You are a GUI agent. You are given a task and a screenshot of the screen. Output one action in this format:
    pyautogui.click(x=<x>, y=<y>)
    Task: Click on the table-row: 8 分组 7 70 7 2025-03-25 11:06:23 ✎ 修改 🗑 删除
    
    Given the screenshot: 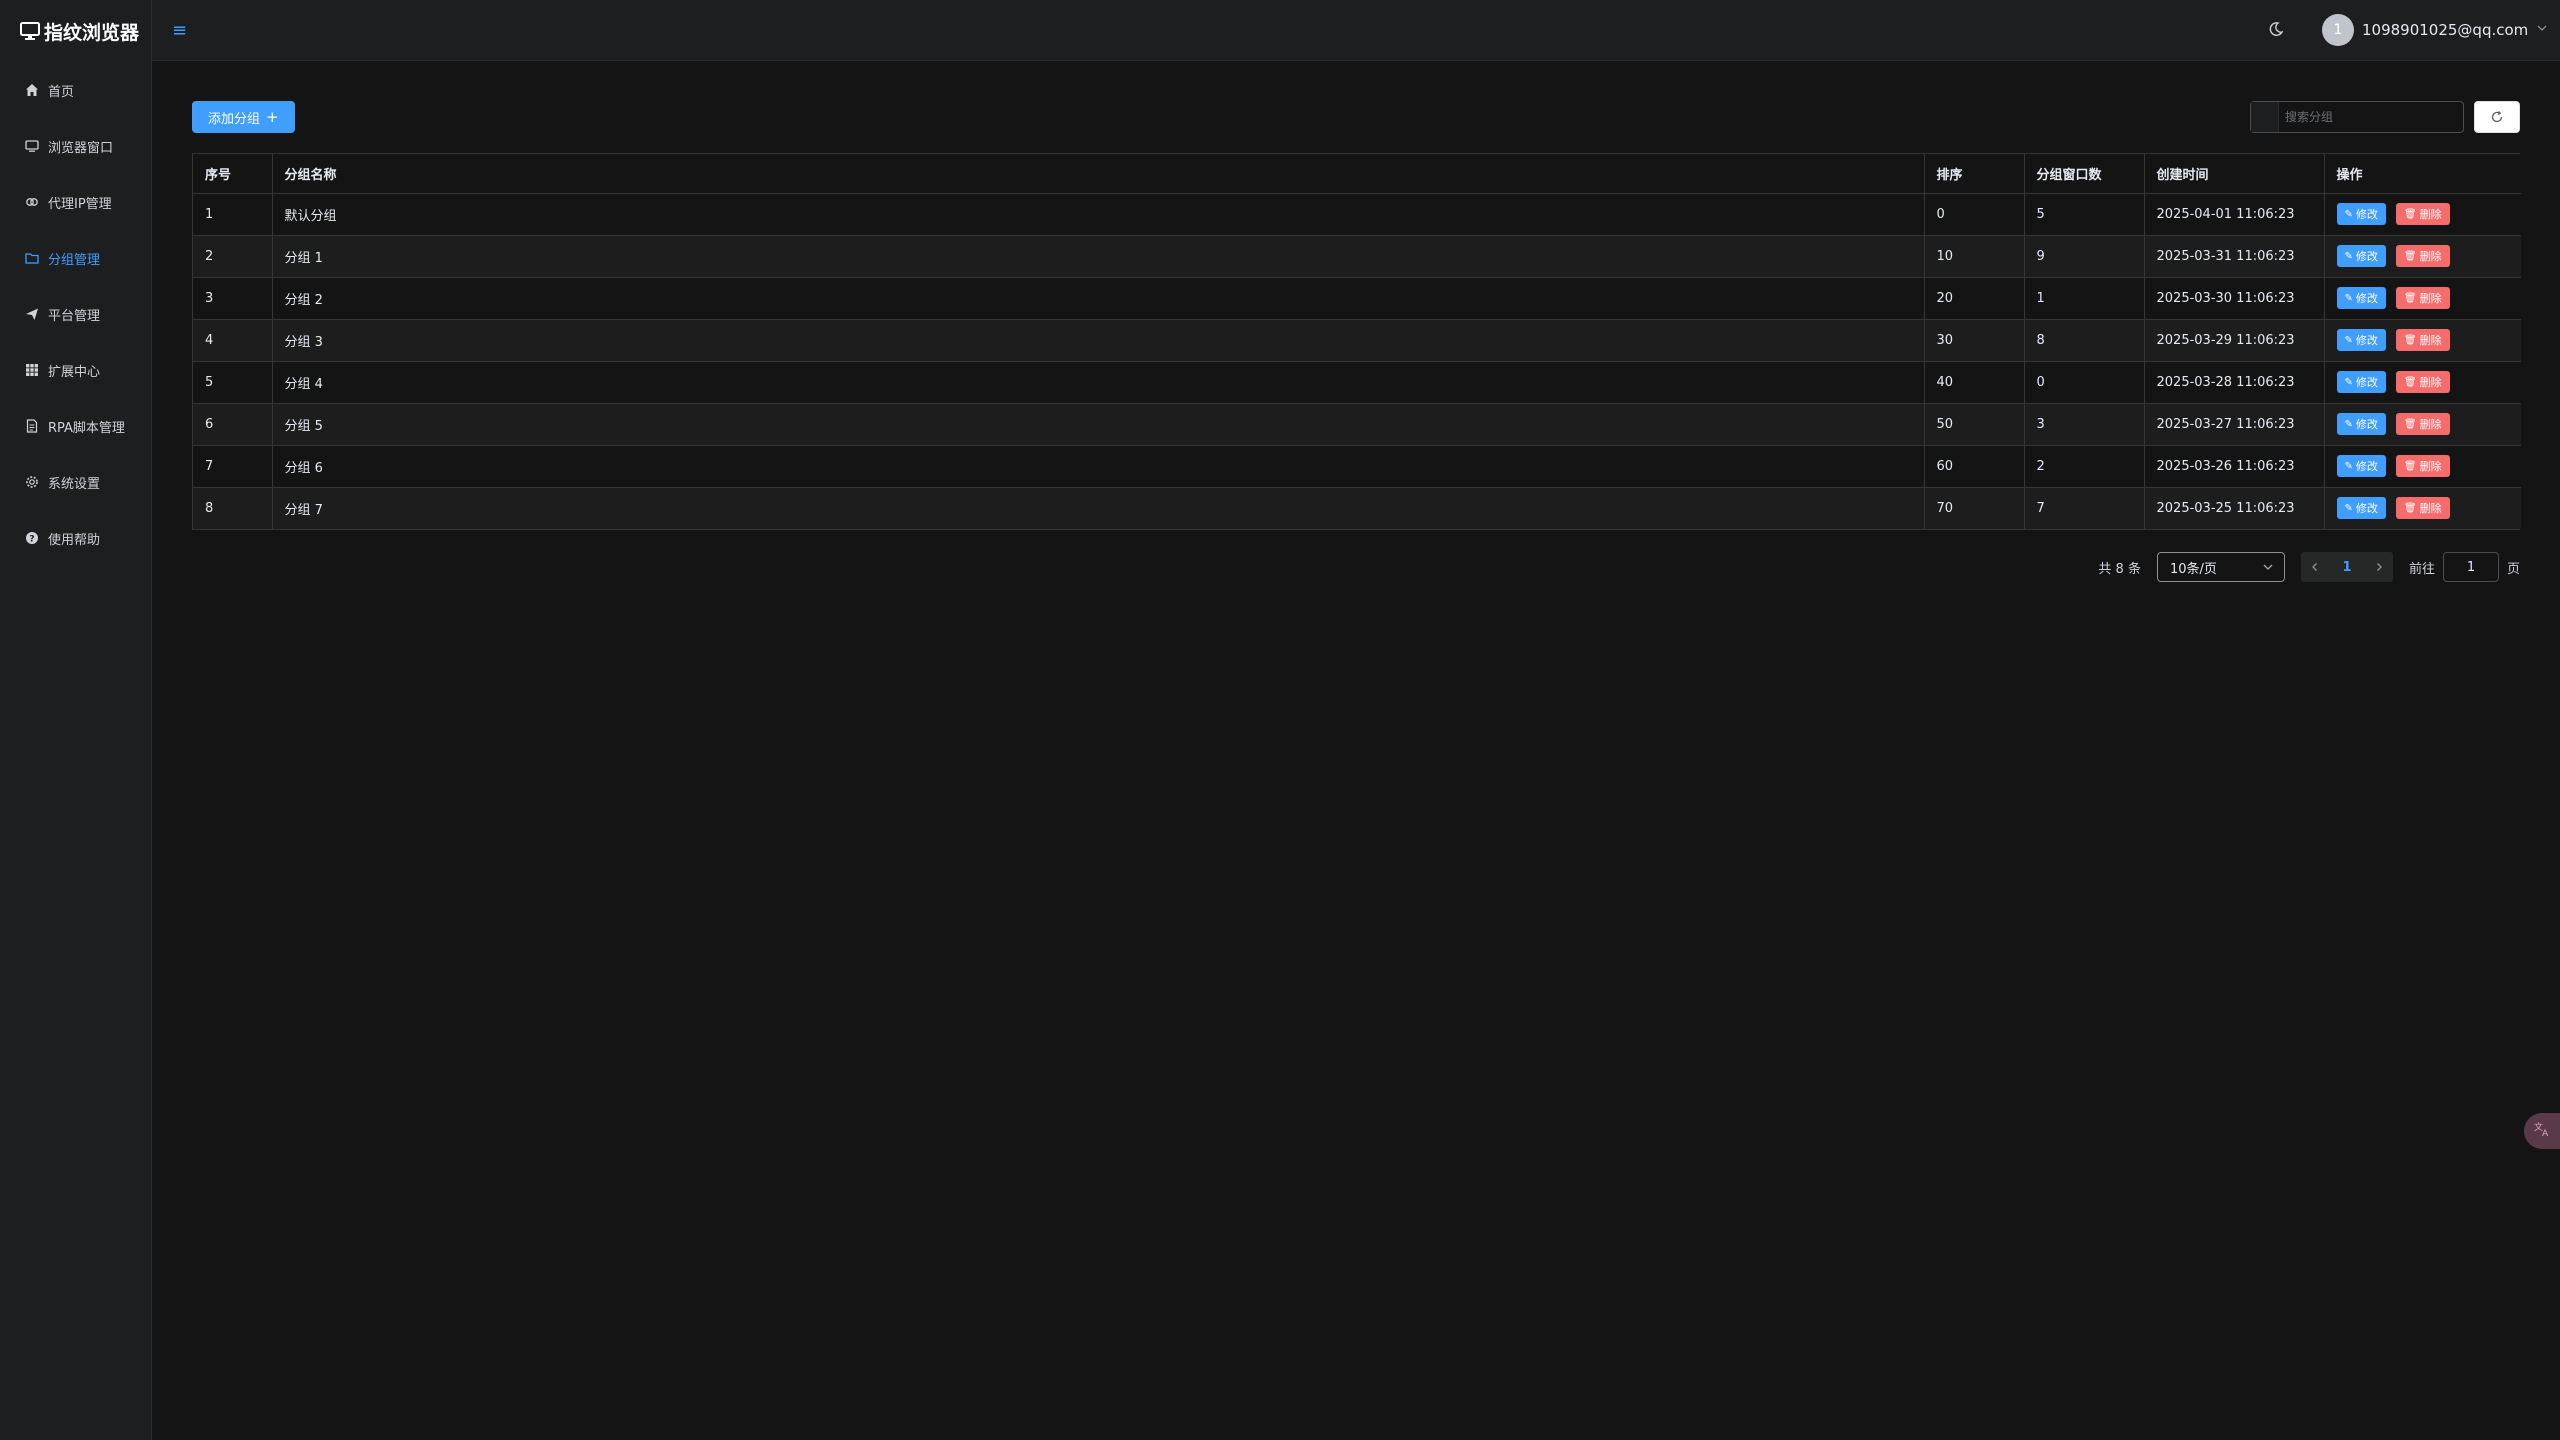 What is the action you would take?
    pyautogui.click(x=1357, y=508)
    